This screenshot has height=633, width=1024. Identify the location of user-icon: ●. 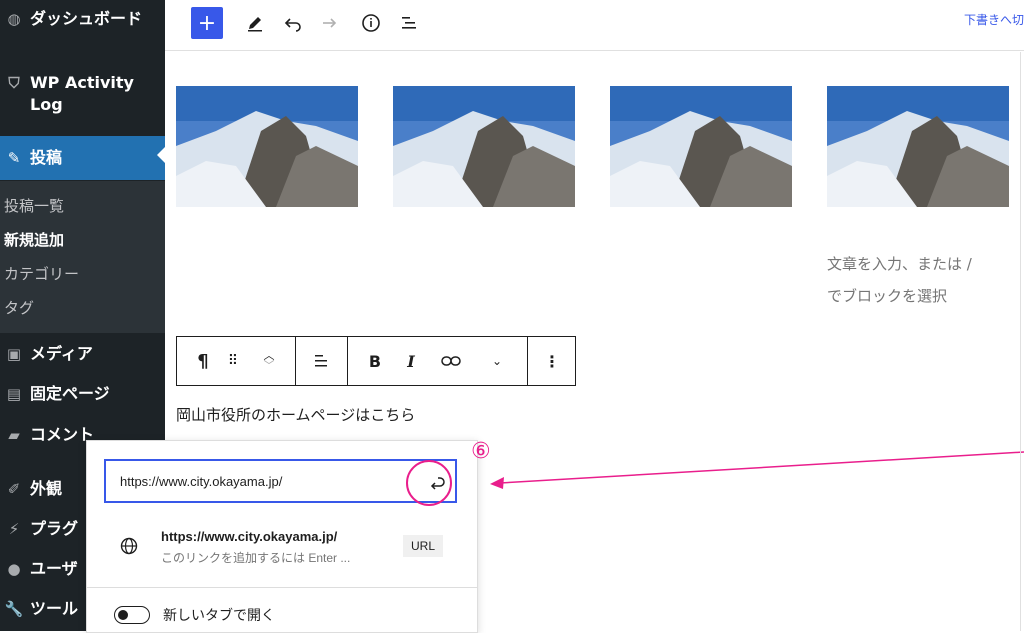
(14, 569).